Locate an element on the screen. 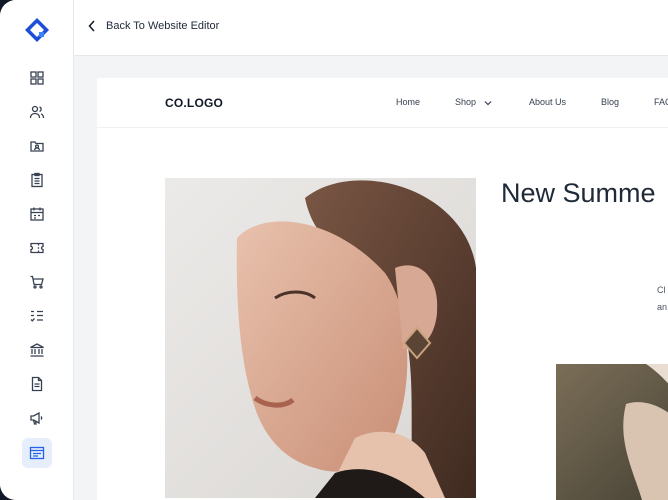  cart-icon is located at coordinates (37, 282).